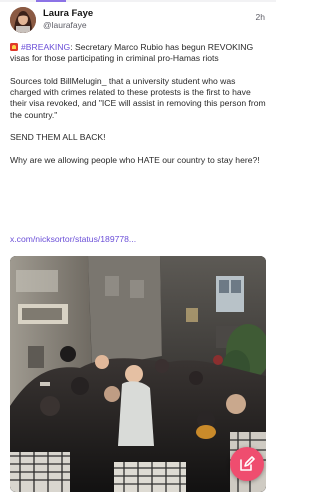 The image size is (320, 500). Describe the element at coordinates (51, 1) in the screenshot. I see `tab-indicator` at that location.